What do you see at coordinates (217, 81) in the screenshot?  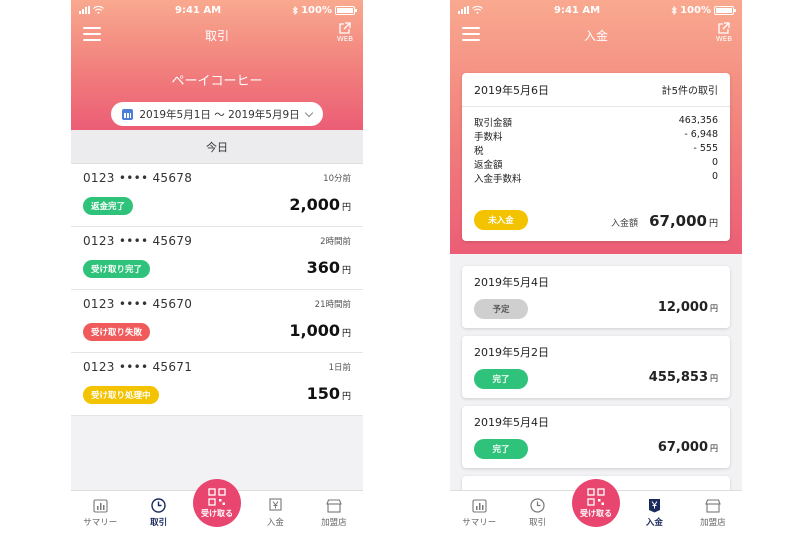 I see `shop-name: ペーイコーヒー` at bounding box center [217, 81].